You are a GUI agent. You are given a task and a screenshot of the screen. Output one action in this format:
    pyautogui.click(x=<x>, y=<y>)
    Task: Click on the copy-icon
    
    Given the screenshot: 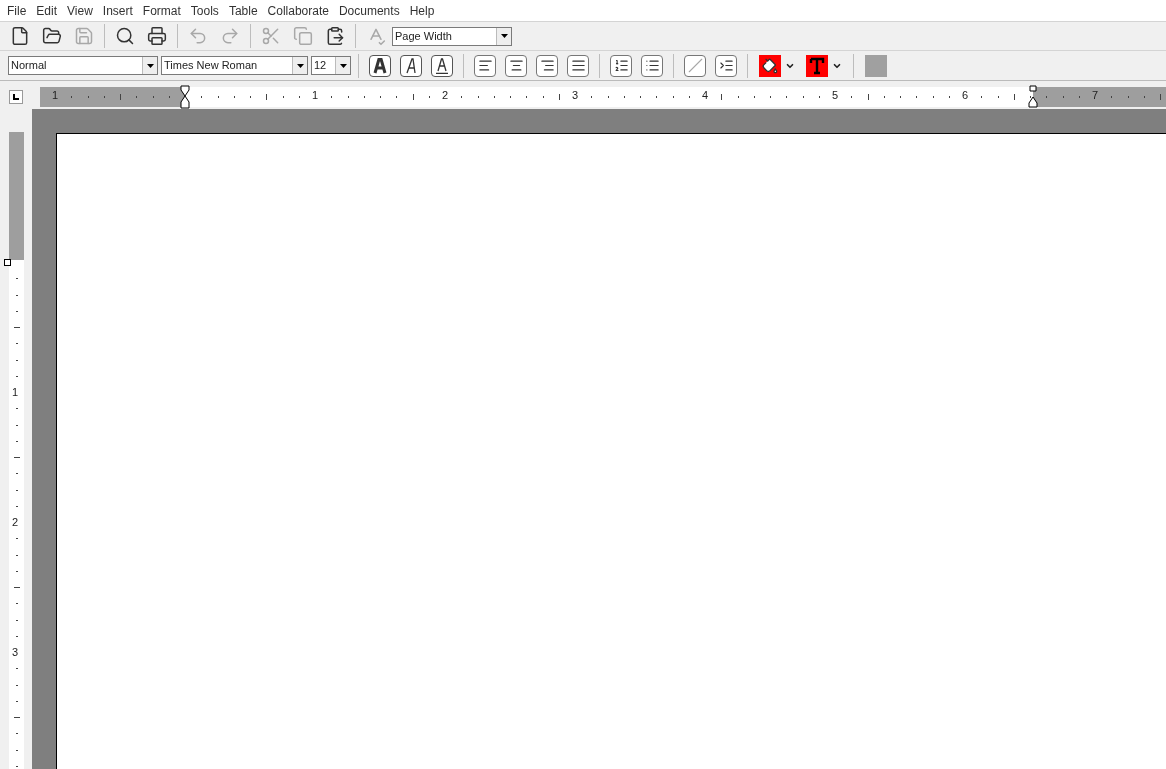 What is the action you would take?
    pyautogui.click(x=303, y=36)
    